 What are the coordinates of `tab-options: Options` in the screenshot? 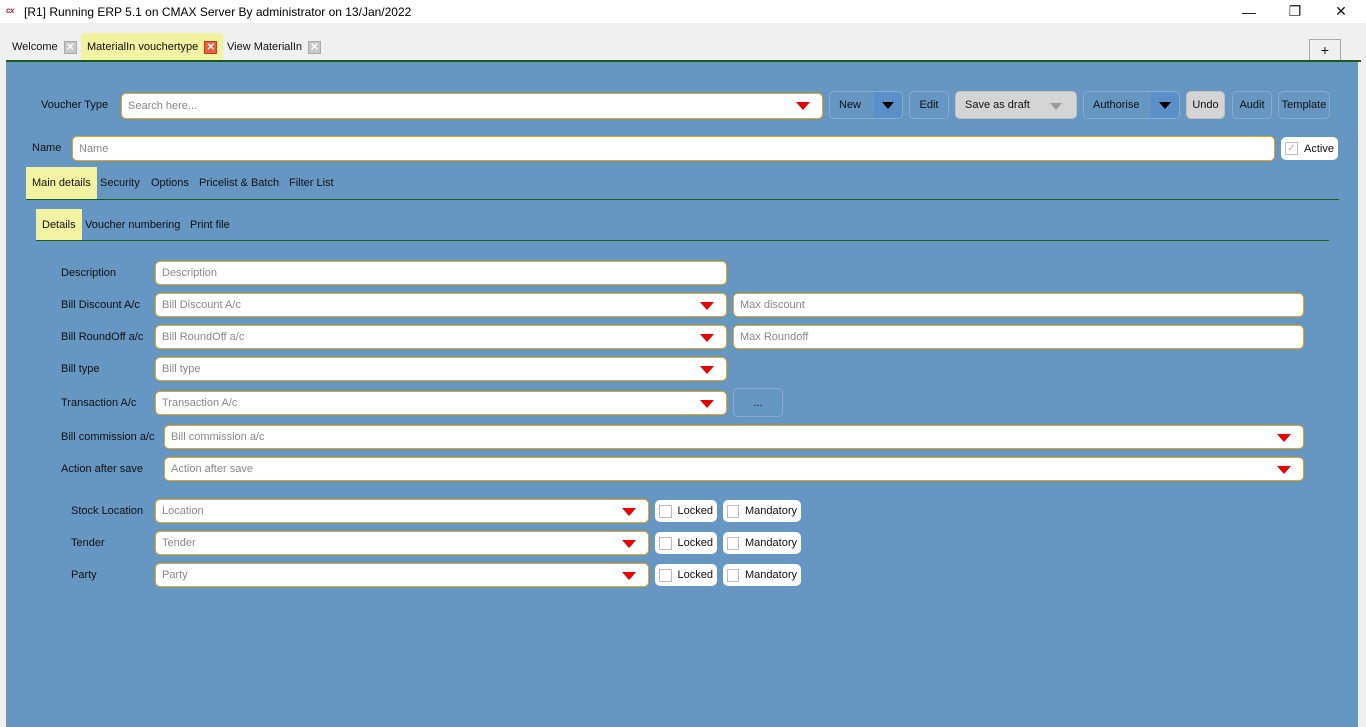 It's located at (170, 183).